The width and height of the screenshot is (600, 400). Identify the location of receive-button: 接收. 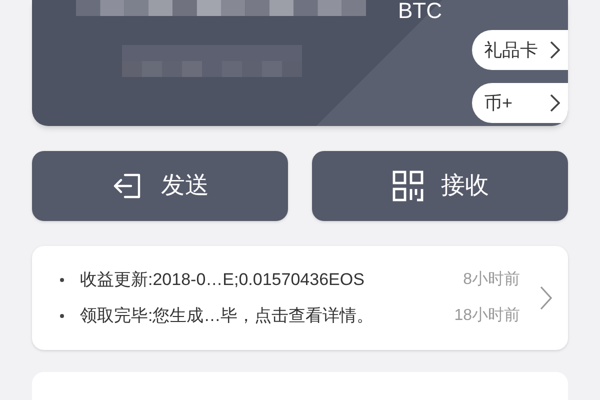
(440, 185).